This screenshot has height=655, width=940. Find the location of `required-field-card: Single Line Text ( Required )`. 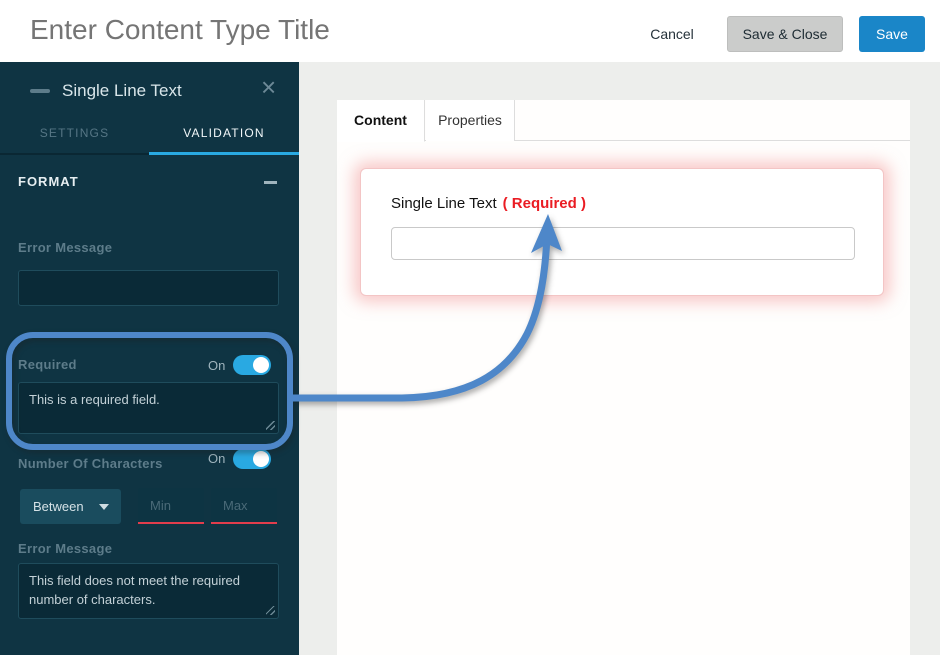

required-field-card: Single Line Text ( Required ) is located at coordinates (622, 232).